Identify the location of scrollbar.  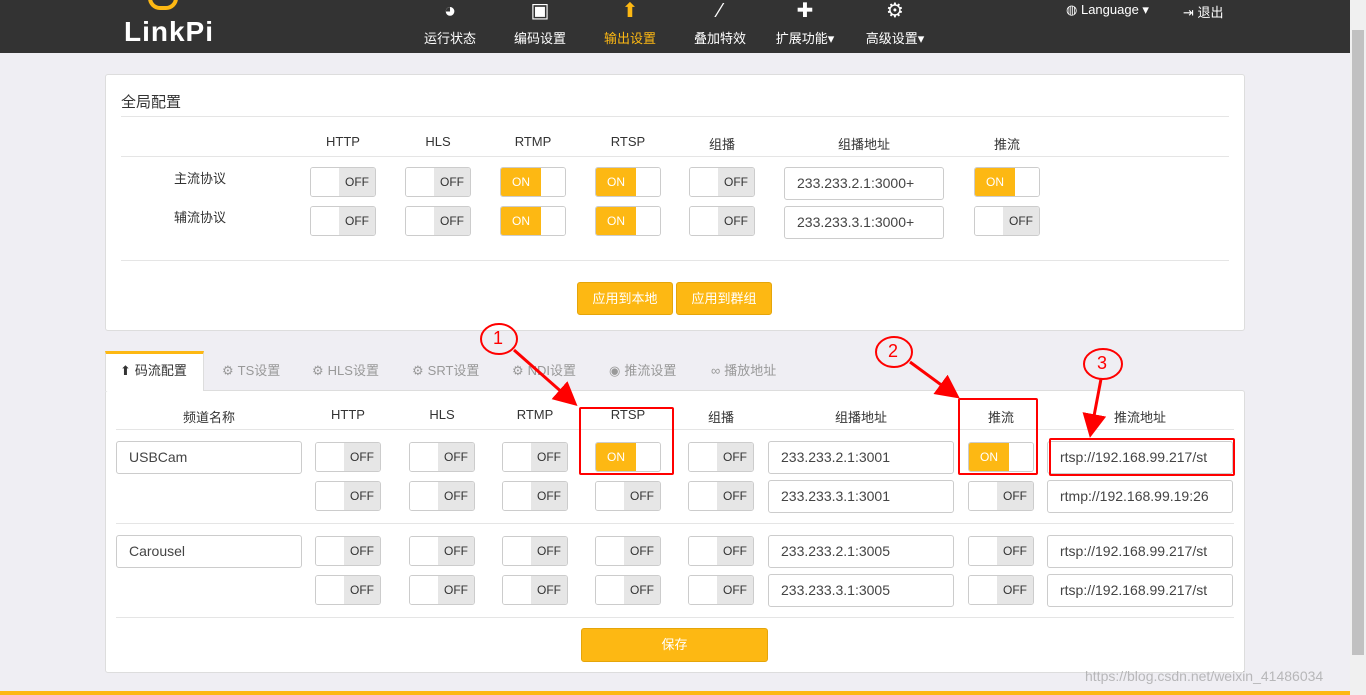
(1358, 347).